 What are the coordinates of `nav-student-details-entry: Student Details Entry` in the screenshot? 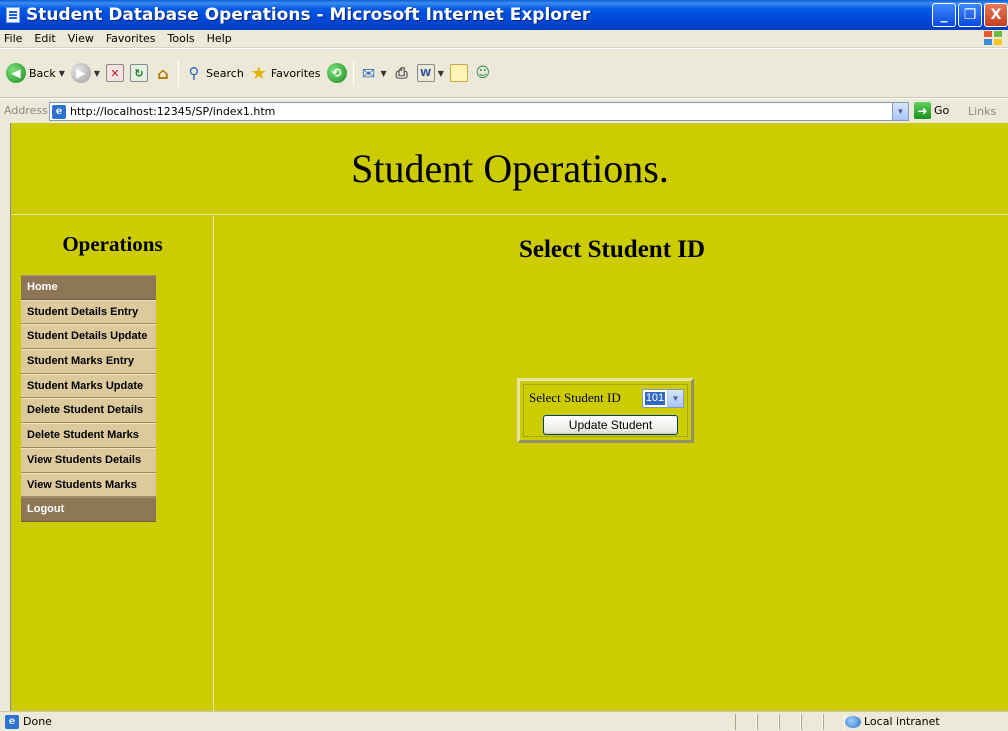 It's located at (88, 312).